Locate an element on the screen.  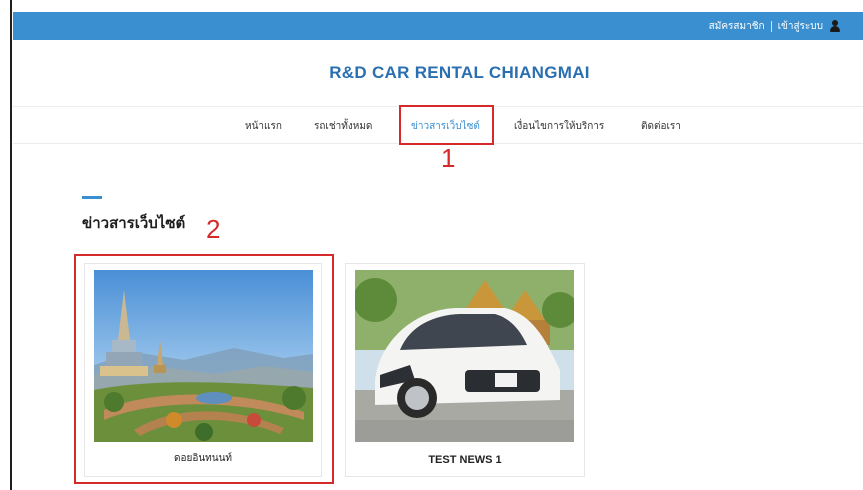
nav-item-contact: ติดต่อเรา is located at coordinates (661, 126).